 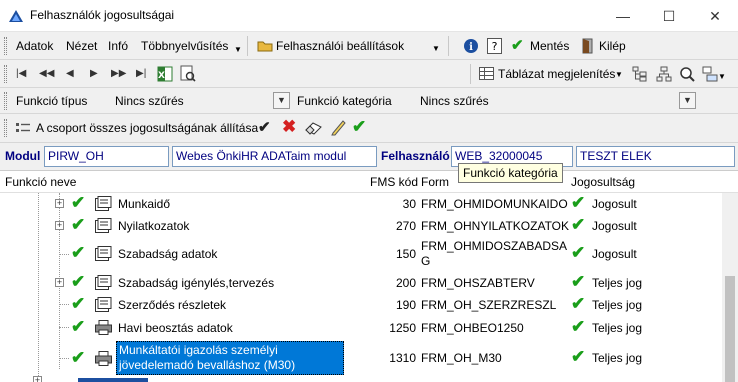 What do you see at coordinates (118, 73) in the screenshot?
I see `next-page-icon: ▶▶` at bounding box center [118, 73].